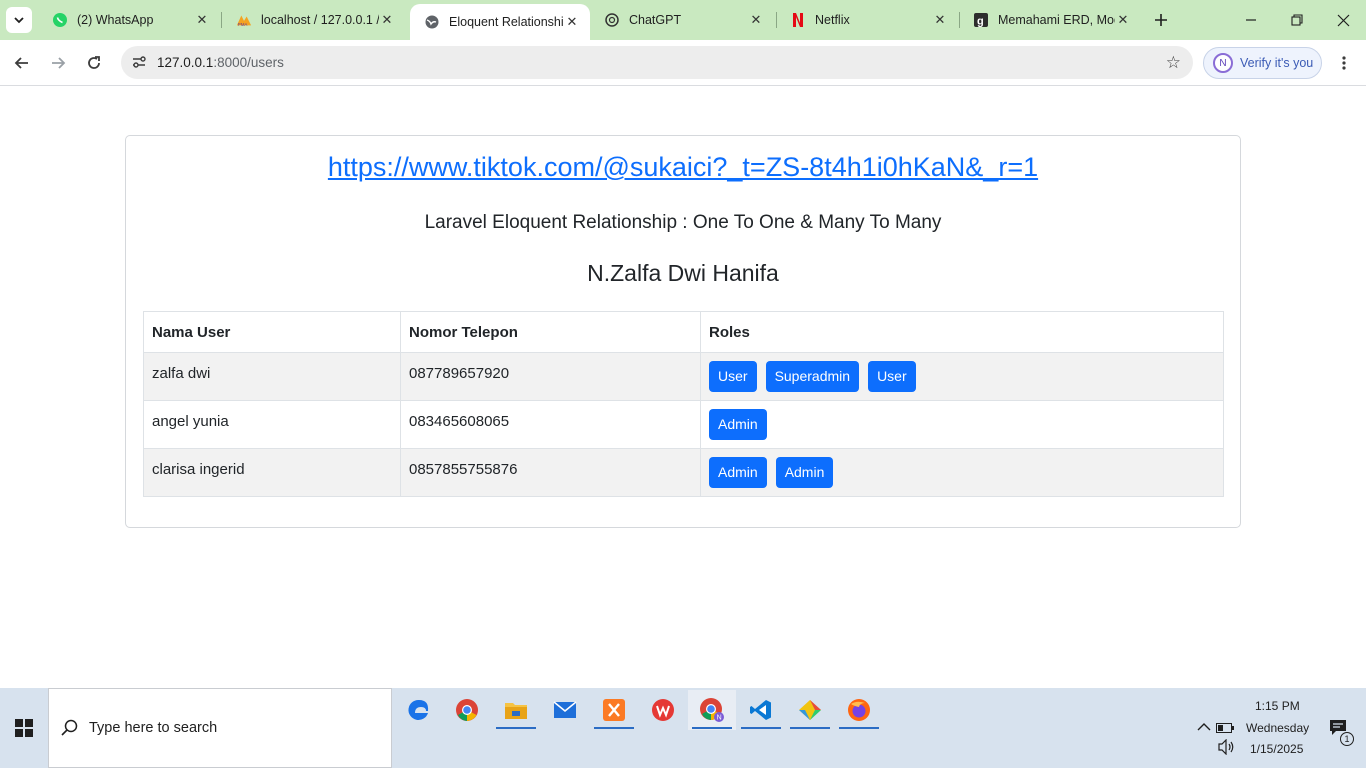 The height and width of the screenshot is (768, 1366). I want to click on search-placeholder: Type here to search, so click(153, 728).